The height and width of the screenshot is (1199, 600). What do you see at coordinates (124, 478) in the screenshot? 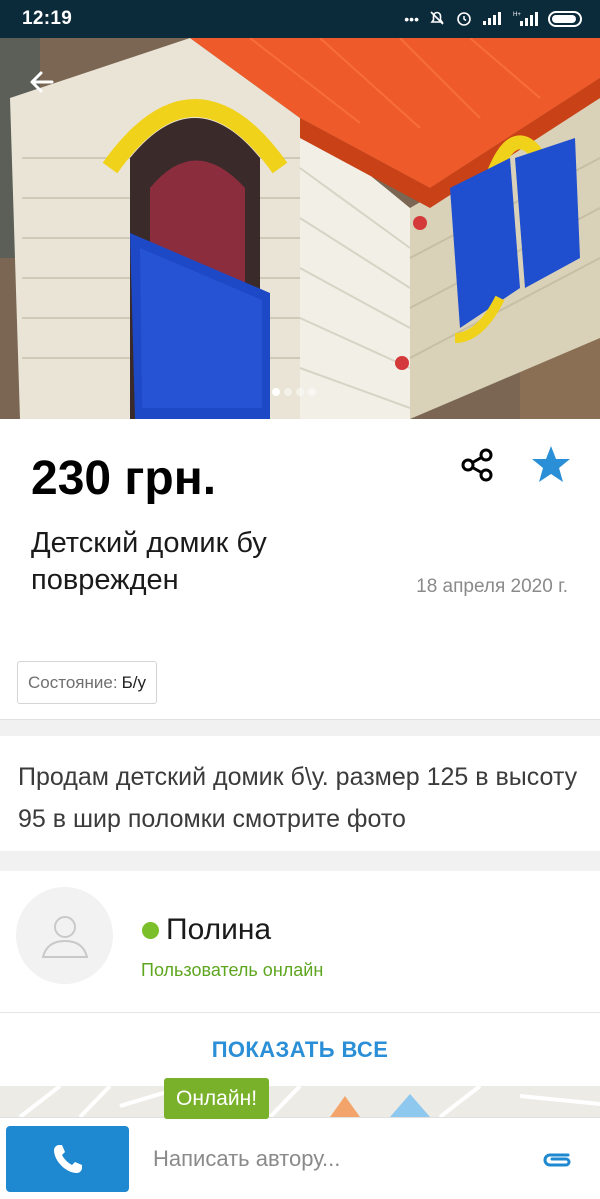
I see `listing-price: 230 грн.` at bounding box center [124, 478].